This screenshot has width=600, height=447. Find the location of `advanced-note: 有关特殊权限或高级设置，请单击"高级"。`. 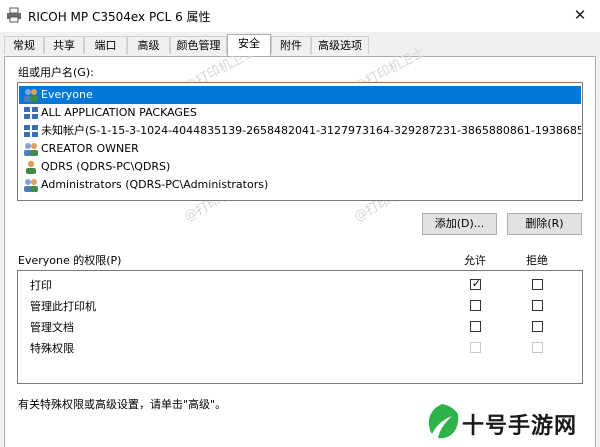

advanced-note: 有关特殊权限或高级设置，请单击"高级"。 is located at coordinates (122, 404).